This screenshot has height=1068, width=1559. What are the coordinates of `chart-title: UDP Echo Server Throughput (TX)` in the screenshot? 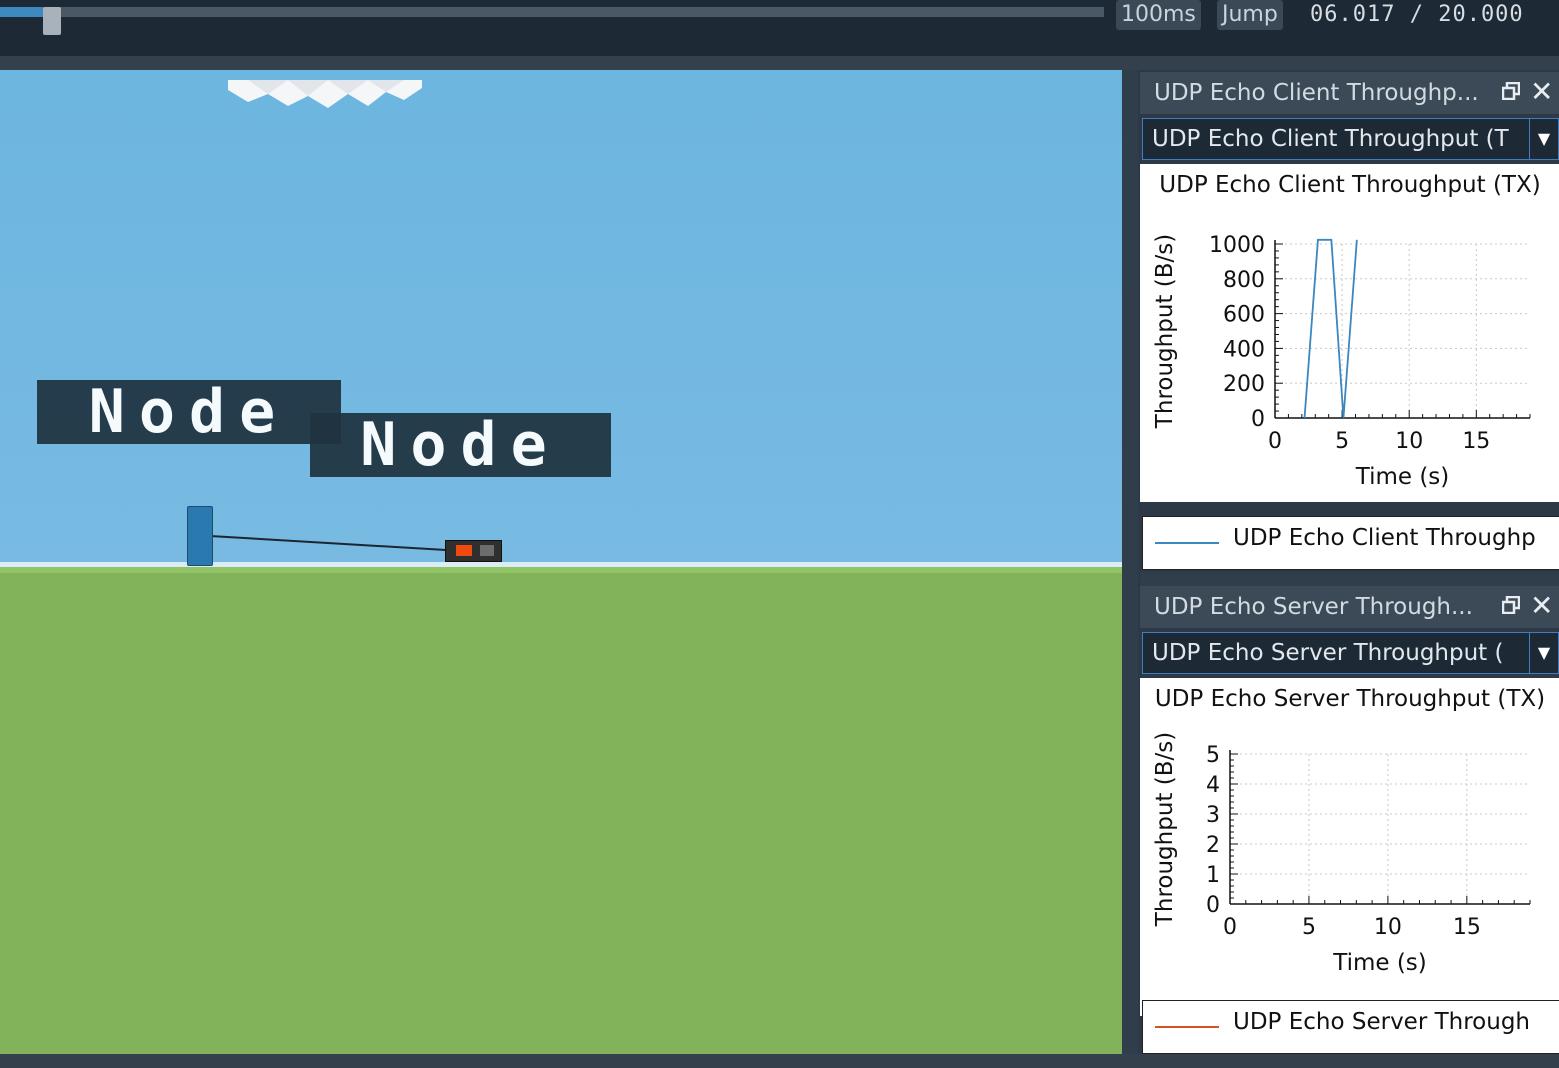 It's located at (1350, 699).